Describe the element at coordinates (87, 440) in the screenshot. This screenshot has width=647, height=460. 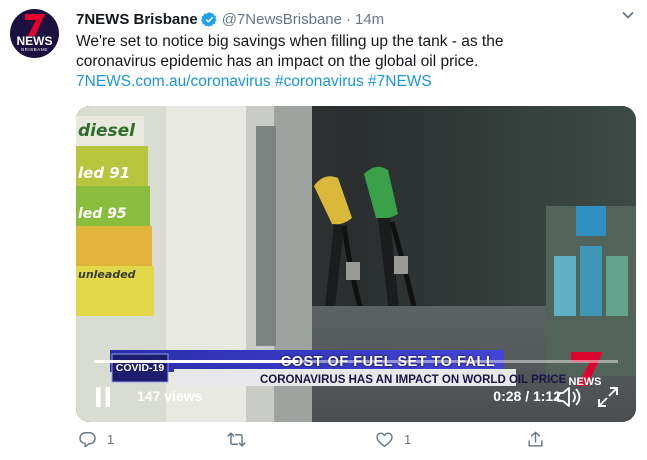
I see `reply-icon` at that location.